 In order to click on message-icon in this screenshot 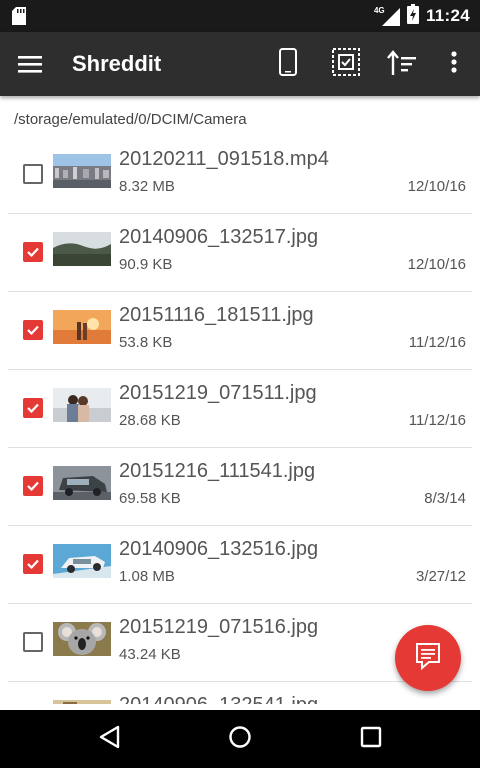, I will do `click(428, 658)`.